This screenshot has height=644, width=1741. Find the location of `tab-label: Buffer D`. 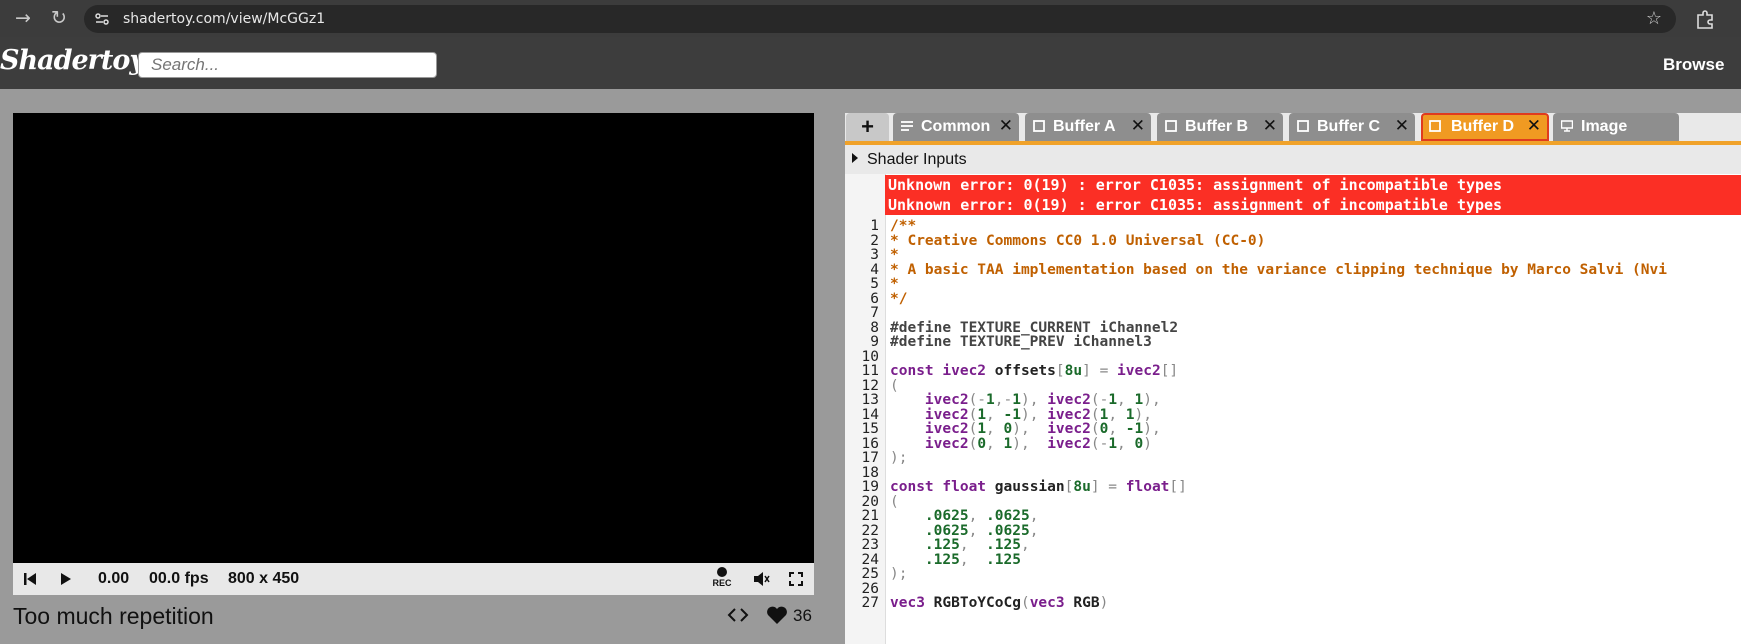

tab-label: Buffer D is located at coordinates (1483, 126).